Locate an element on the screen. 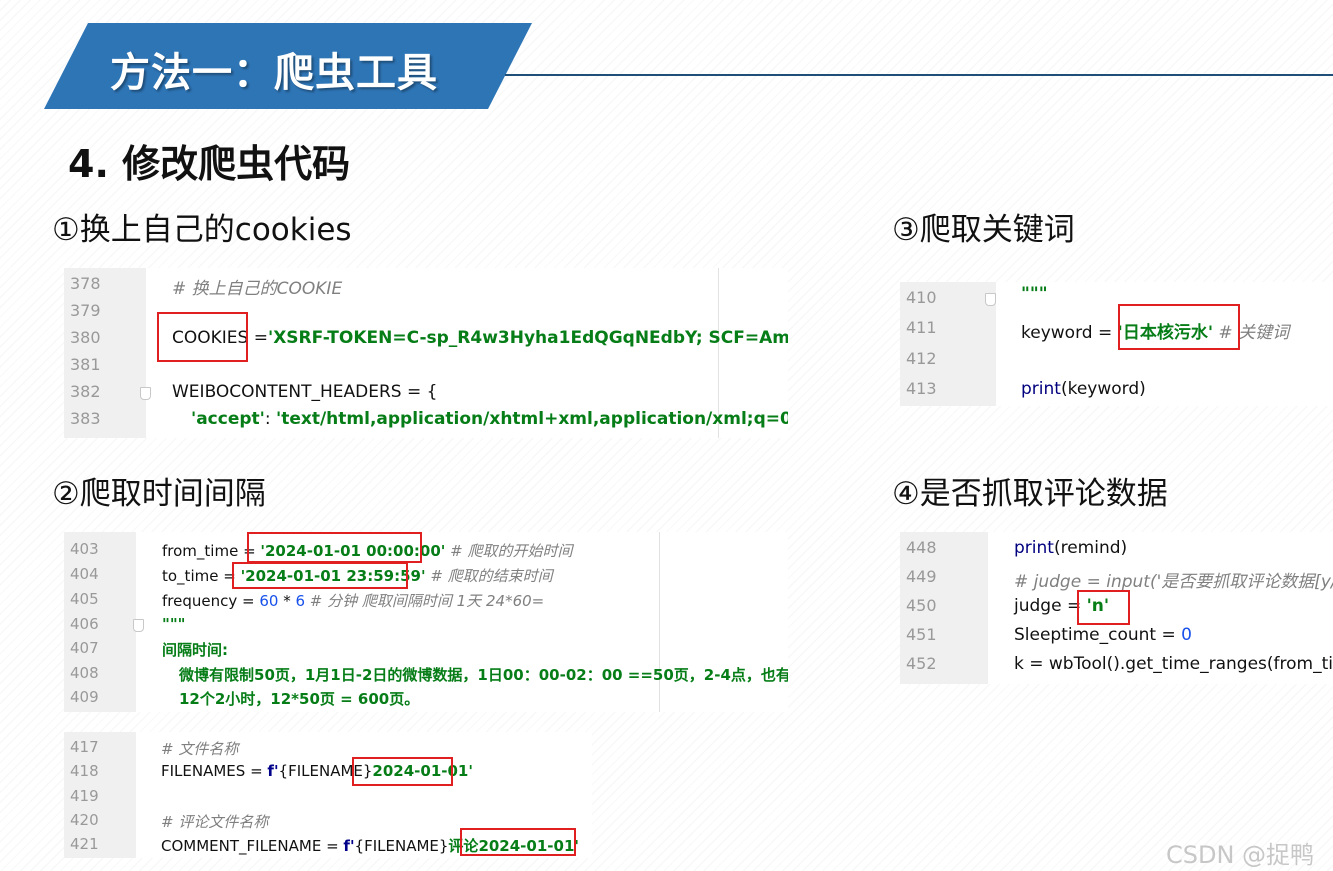 The height and width of the screenshot is (871, 1333). code-comment: # 文件名称 is located at coordinates (200, 749).